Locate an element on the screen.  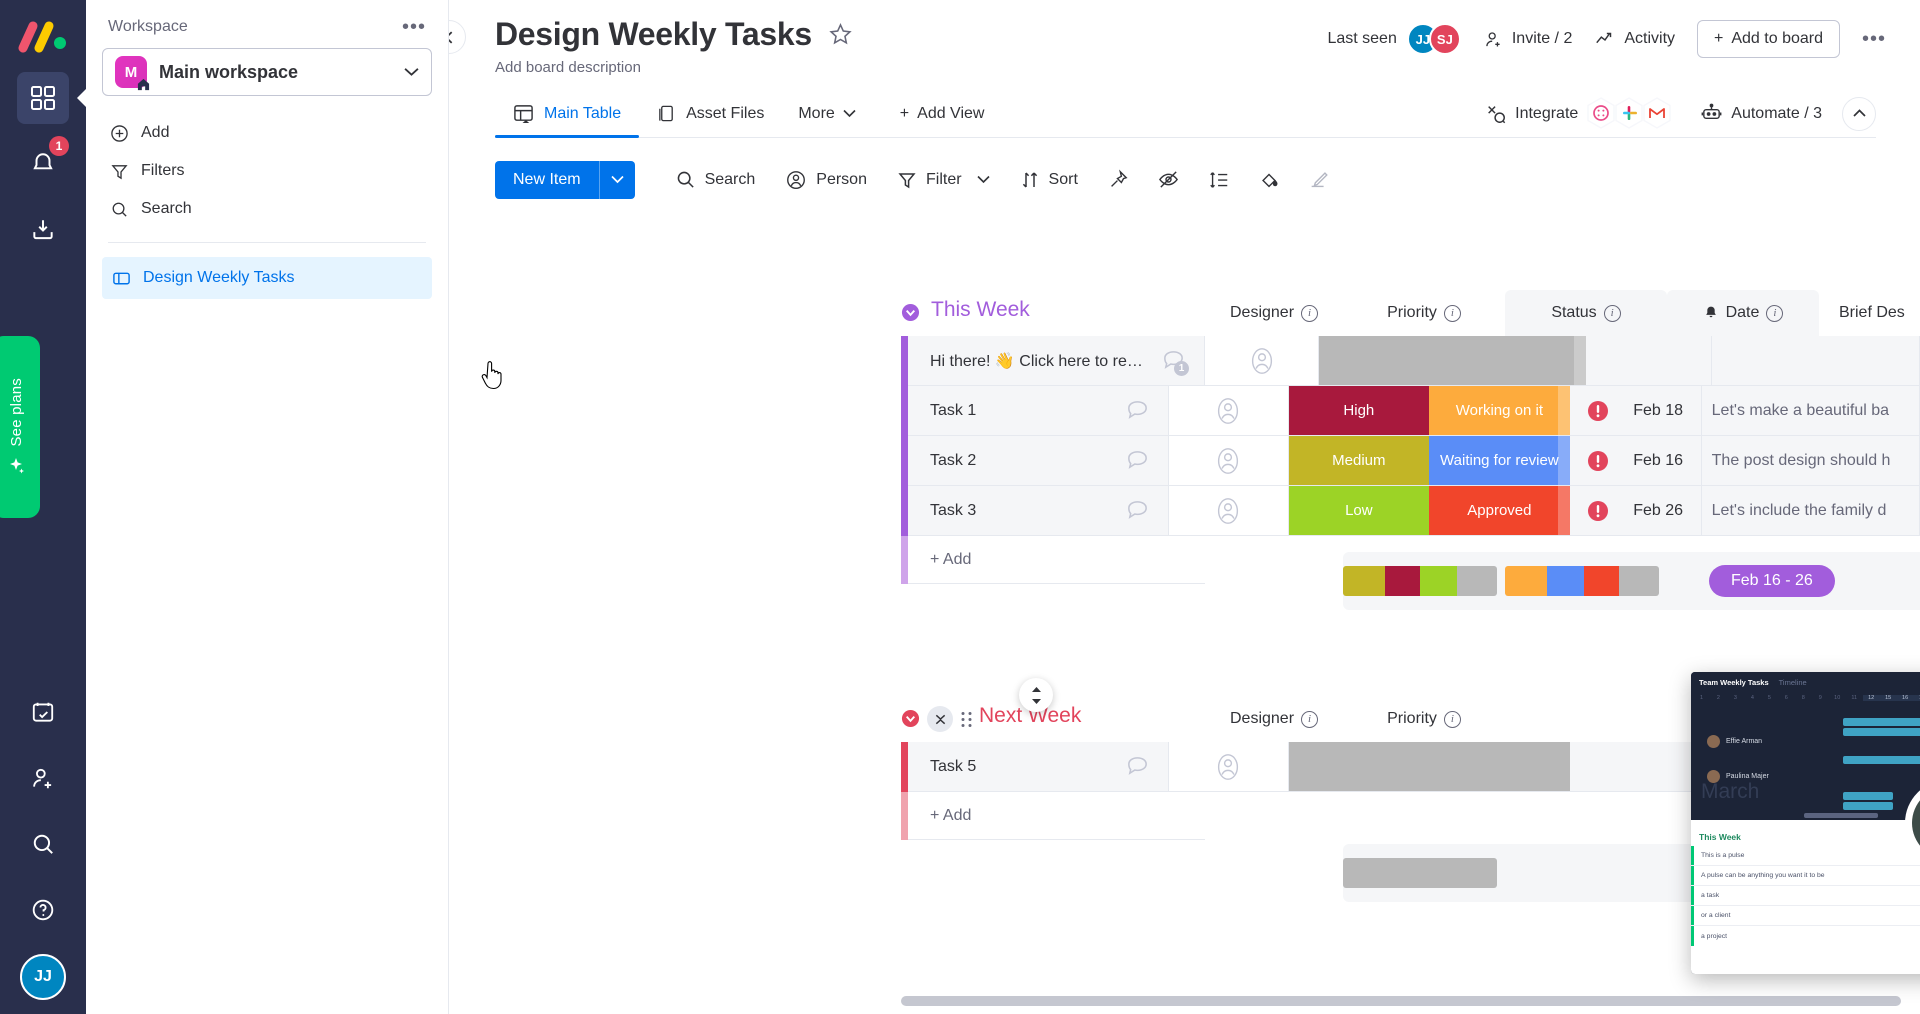
avatar: SJ is located at coordinates (1444, 39).